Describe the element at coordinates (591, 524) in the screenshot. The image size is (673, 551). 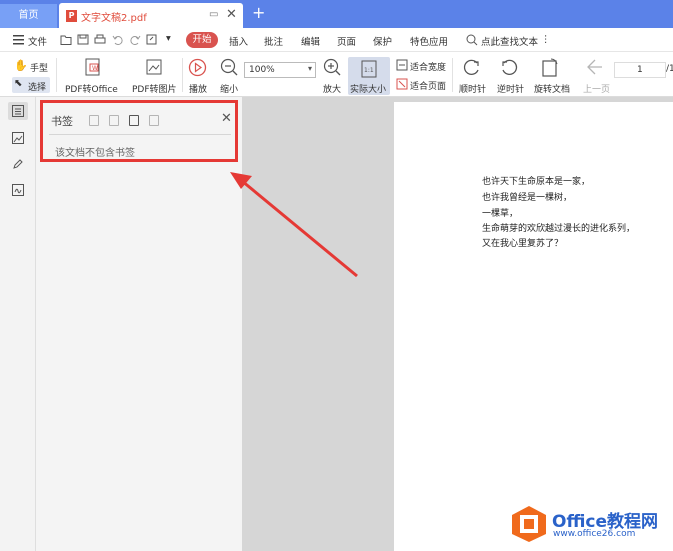
I see `office26-watermark: Office教程网 www.office26.com` at that location.